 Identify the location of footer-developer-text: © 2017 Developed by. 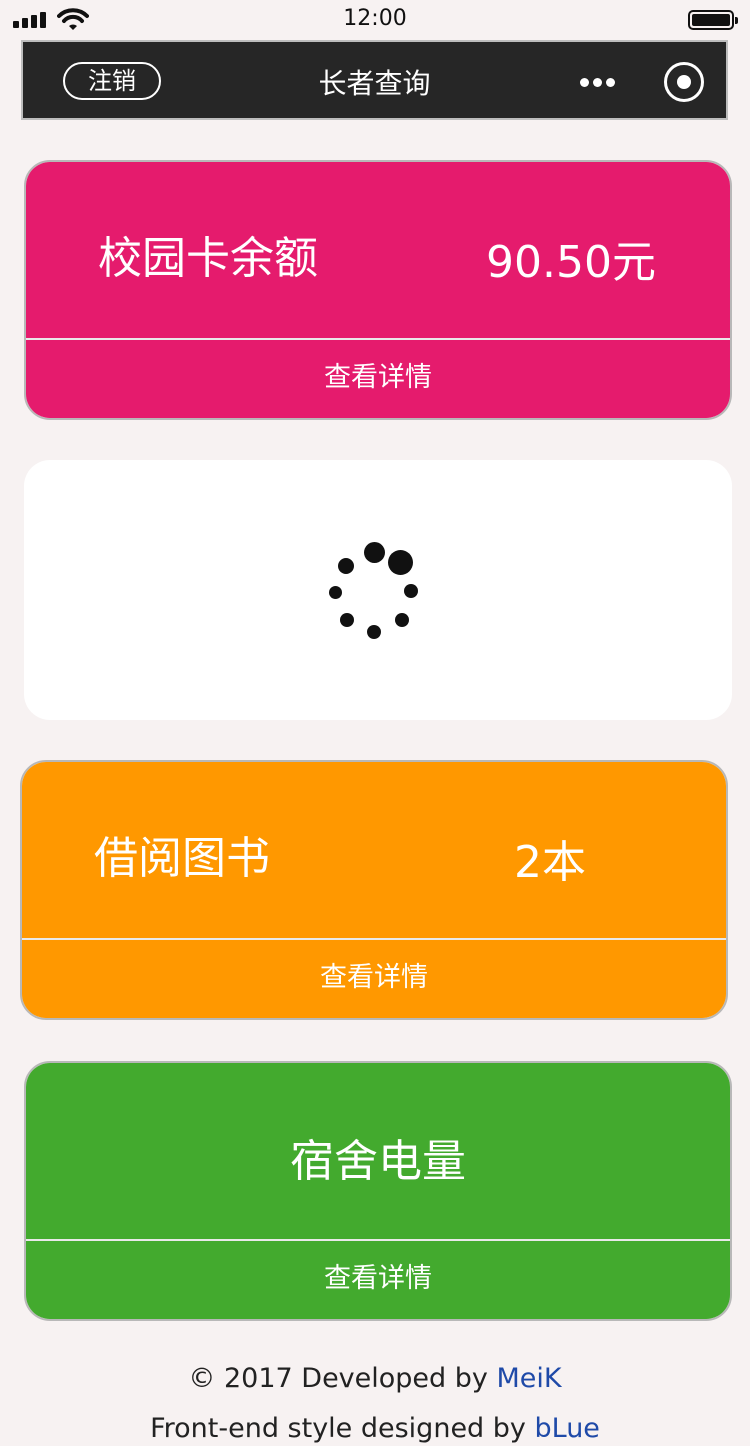
(342, 1378).